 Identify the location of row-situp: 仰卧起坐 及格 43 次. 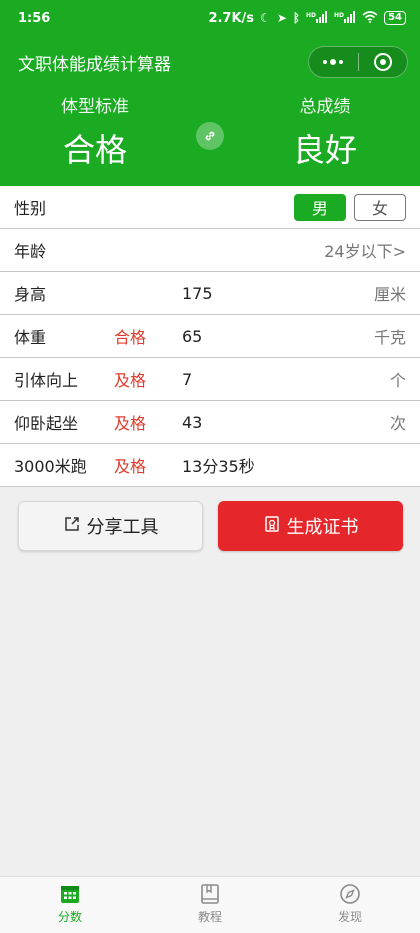
(210, 422).